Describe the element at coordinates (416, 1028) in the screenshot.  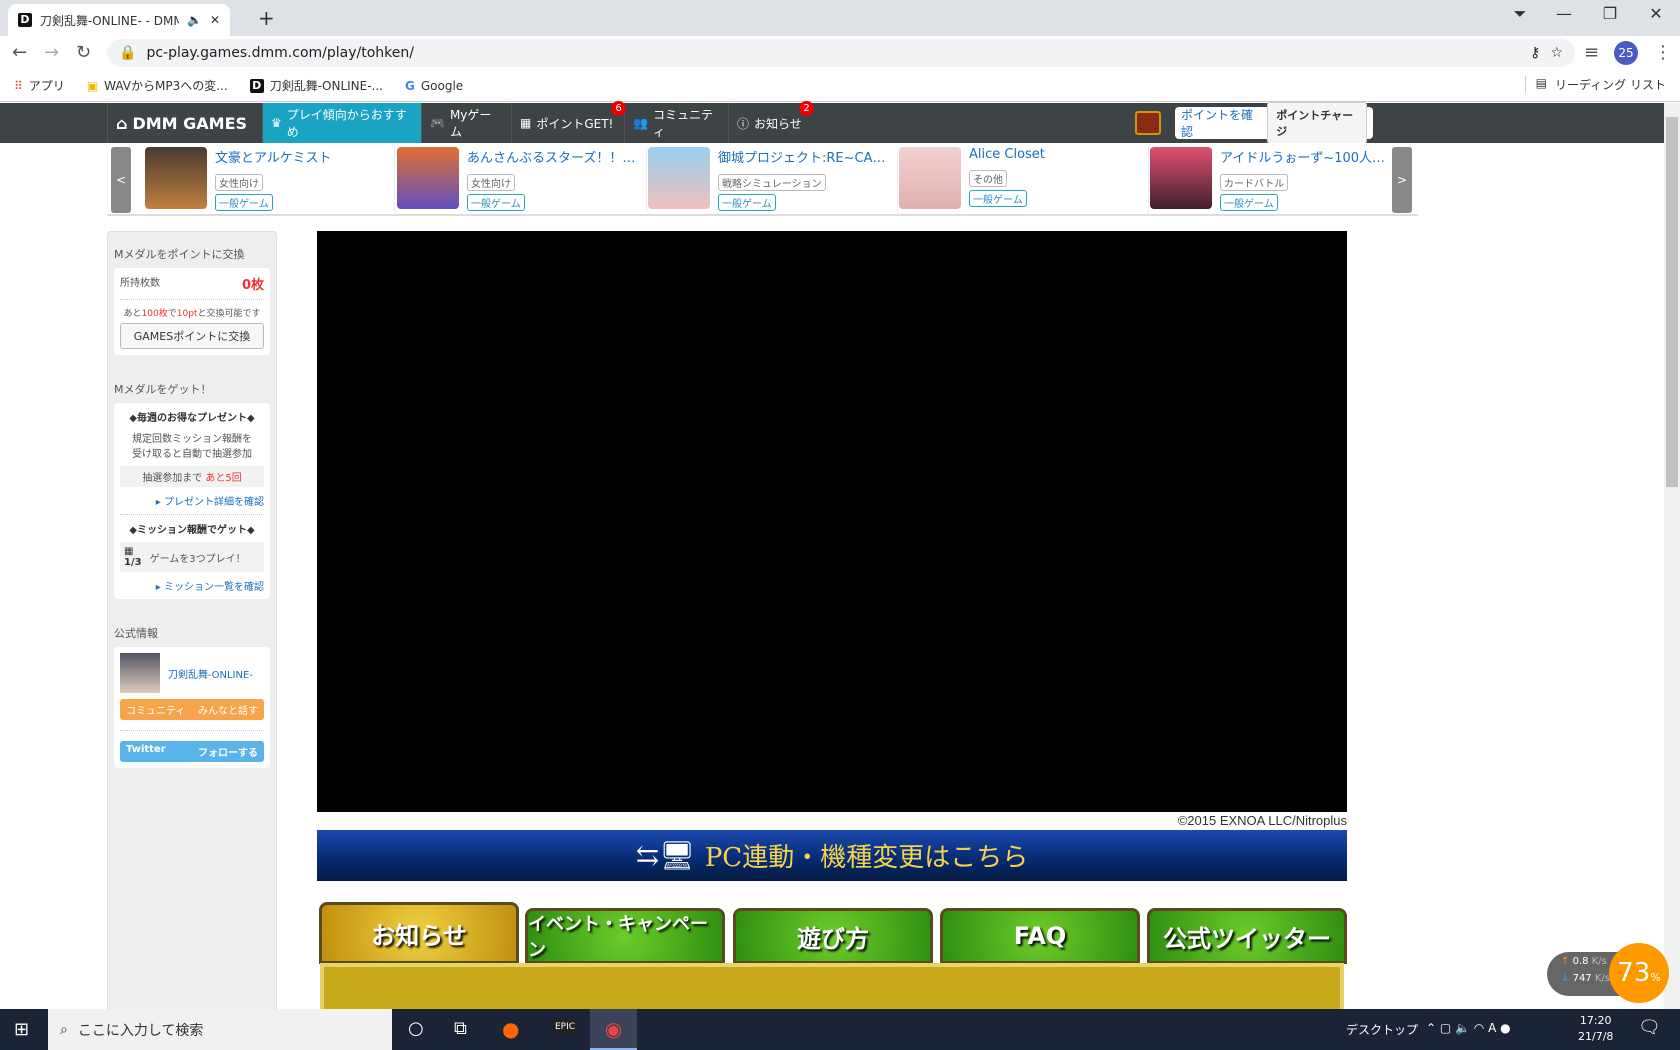
I see `cortana-icon: ○` at that location.